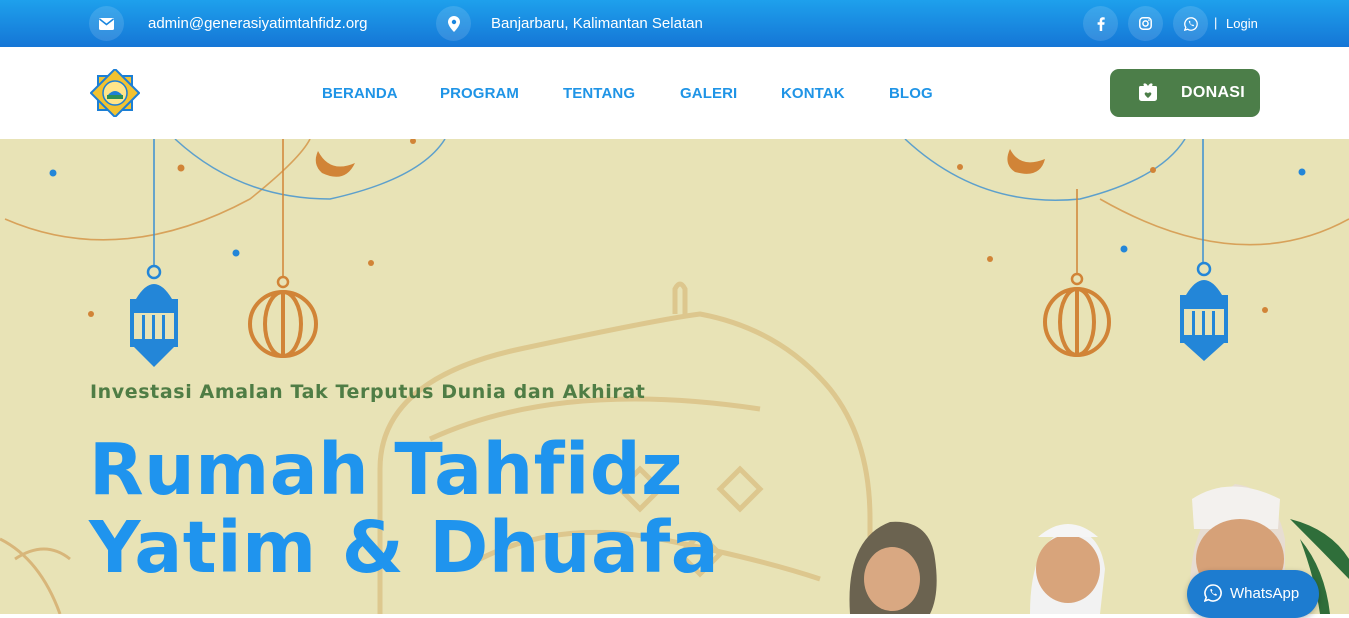 The image size is (1349, 618). I want to click on gift-heart-icon, so click(1148, 92).